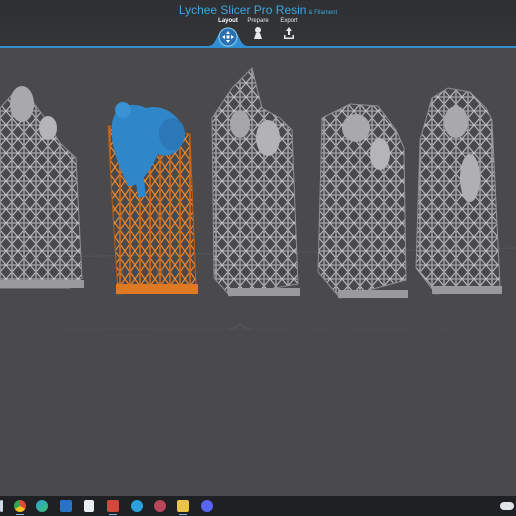 This screenshot has width=516, height=516. Describe the element at coordinates (323, 13) in the screenshot. I see `app-title-sub: & Filament` at that location.